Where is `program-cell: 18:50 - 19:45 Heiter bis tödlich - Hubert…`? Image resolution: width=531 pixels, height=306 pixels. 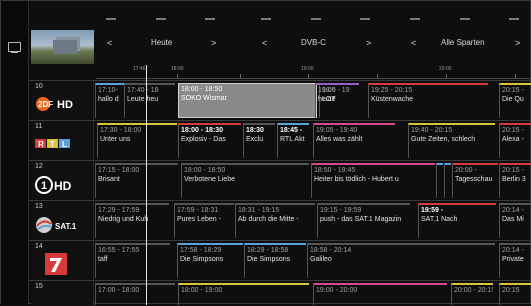 program-cell: 18:50 - 19:45 Heiter bis tödlich - Hubert… is located at coordinates (373, 180).